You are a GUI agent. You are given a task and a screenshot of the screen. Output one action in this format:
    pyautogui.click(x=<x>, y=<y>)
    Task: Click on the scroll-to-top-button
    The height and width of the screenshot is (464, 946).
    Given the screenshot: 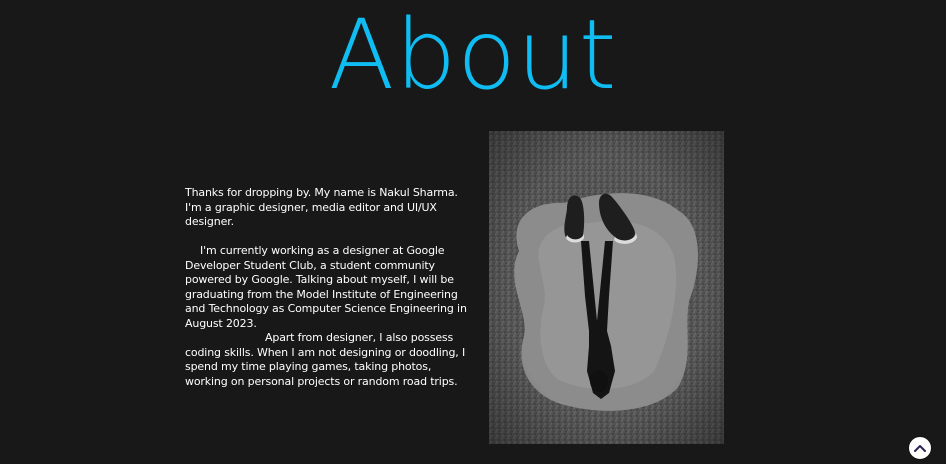 What is the action you would take?
    pyautogui.click(x=920, y=448)
    